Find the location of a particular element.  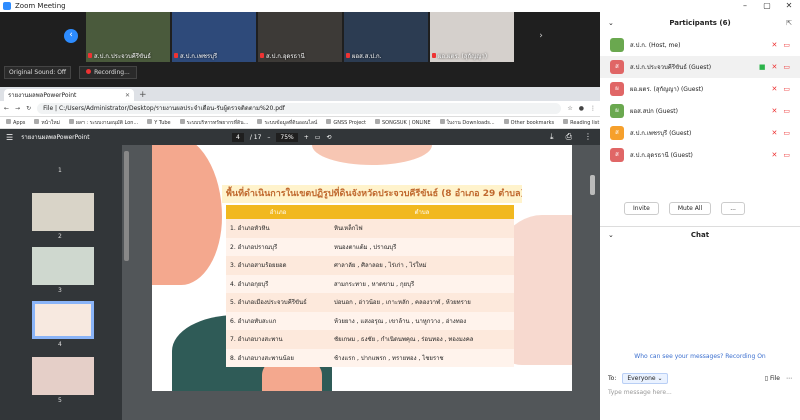

reading-list: Reading list is located at coordinates (581, 122).